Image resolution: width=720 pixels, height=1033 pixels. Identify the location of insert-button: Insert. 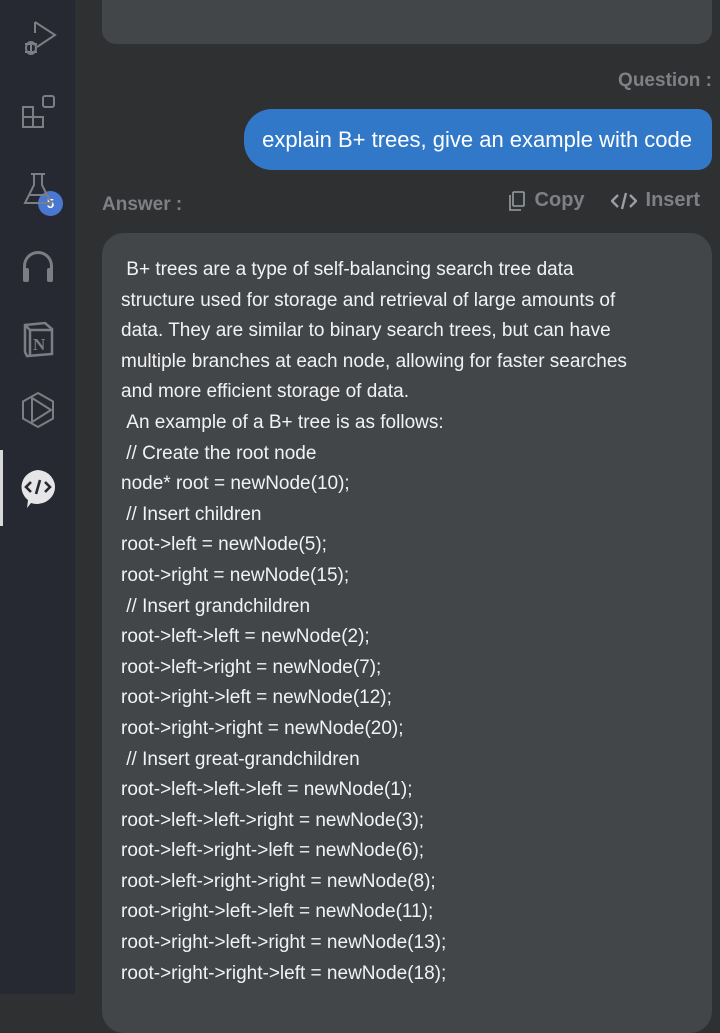
(655, 200).